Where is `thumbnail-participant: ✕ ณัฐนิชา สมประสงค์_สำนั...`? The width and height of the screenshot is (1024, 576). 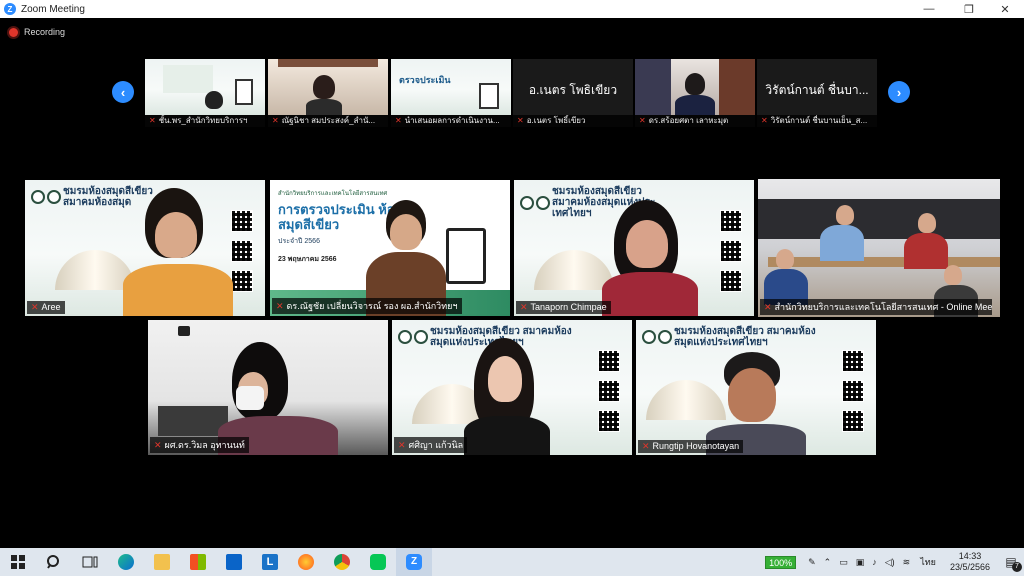 thumbnail-participant: ✕ ณัฐนิชา สมประสงค์_สำนั... is located at coordinates (328, 93).